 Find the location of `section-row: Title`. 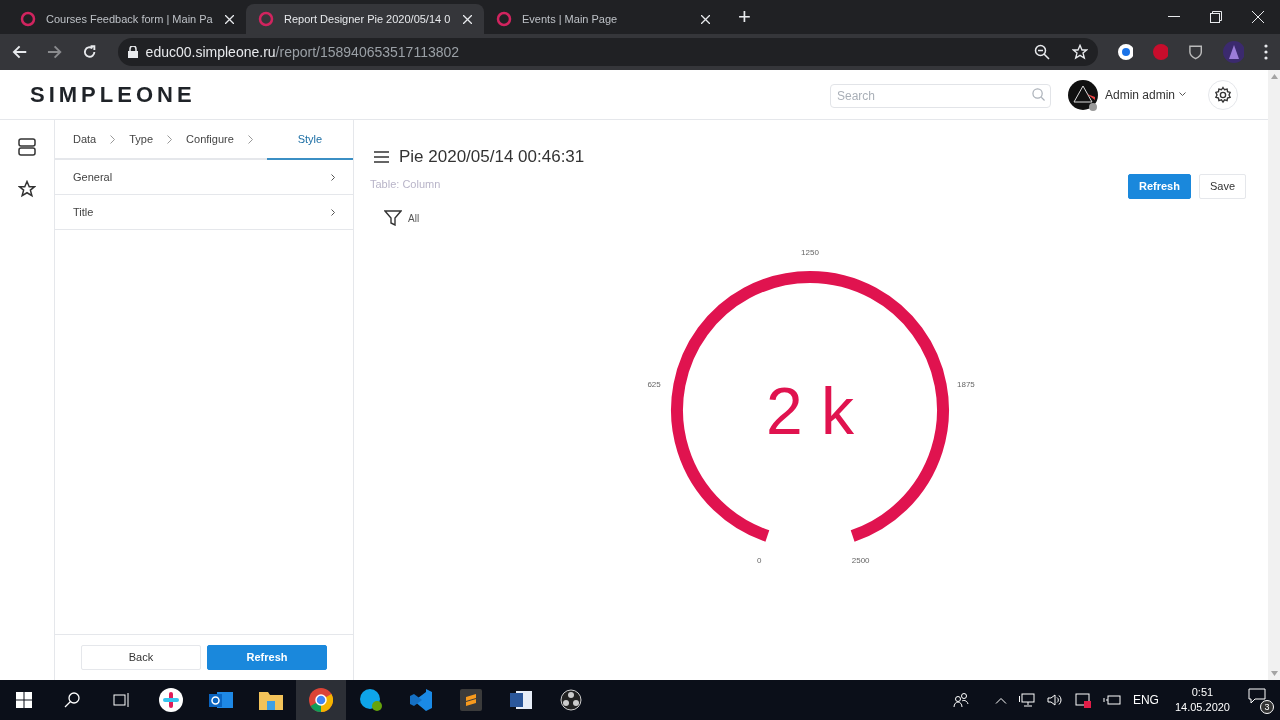

section-row: Title is located at coordinates (204, 212).